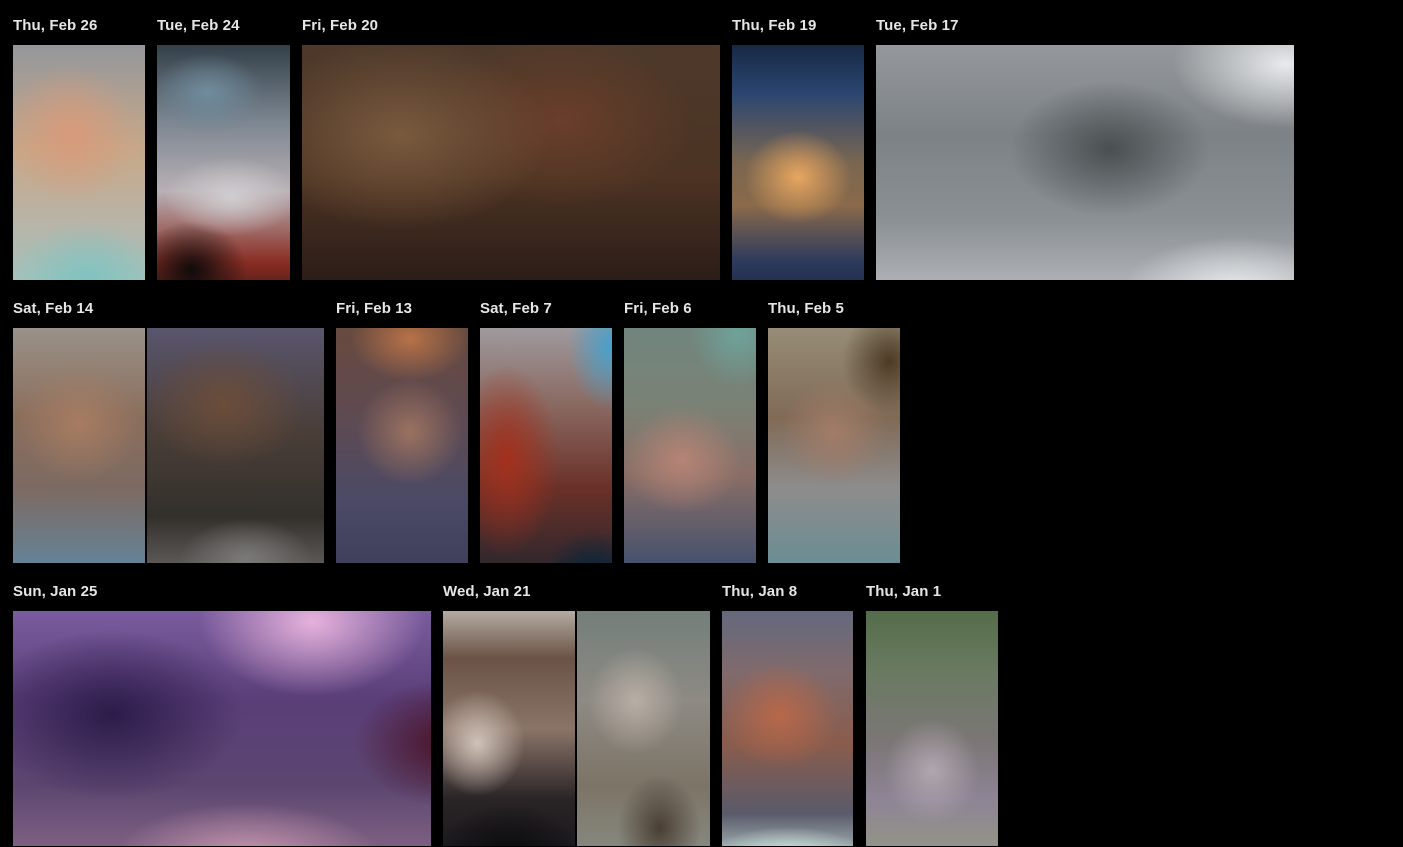 The height and width of the screenshot is (847, 1403). What do you see at coordinates (374, 308) in the screenshot?
I see `date-header: Fri, Feb 13` at bounding box center [374, 308].